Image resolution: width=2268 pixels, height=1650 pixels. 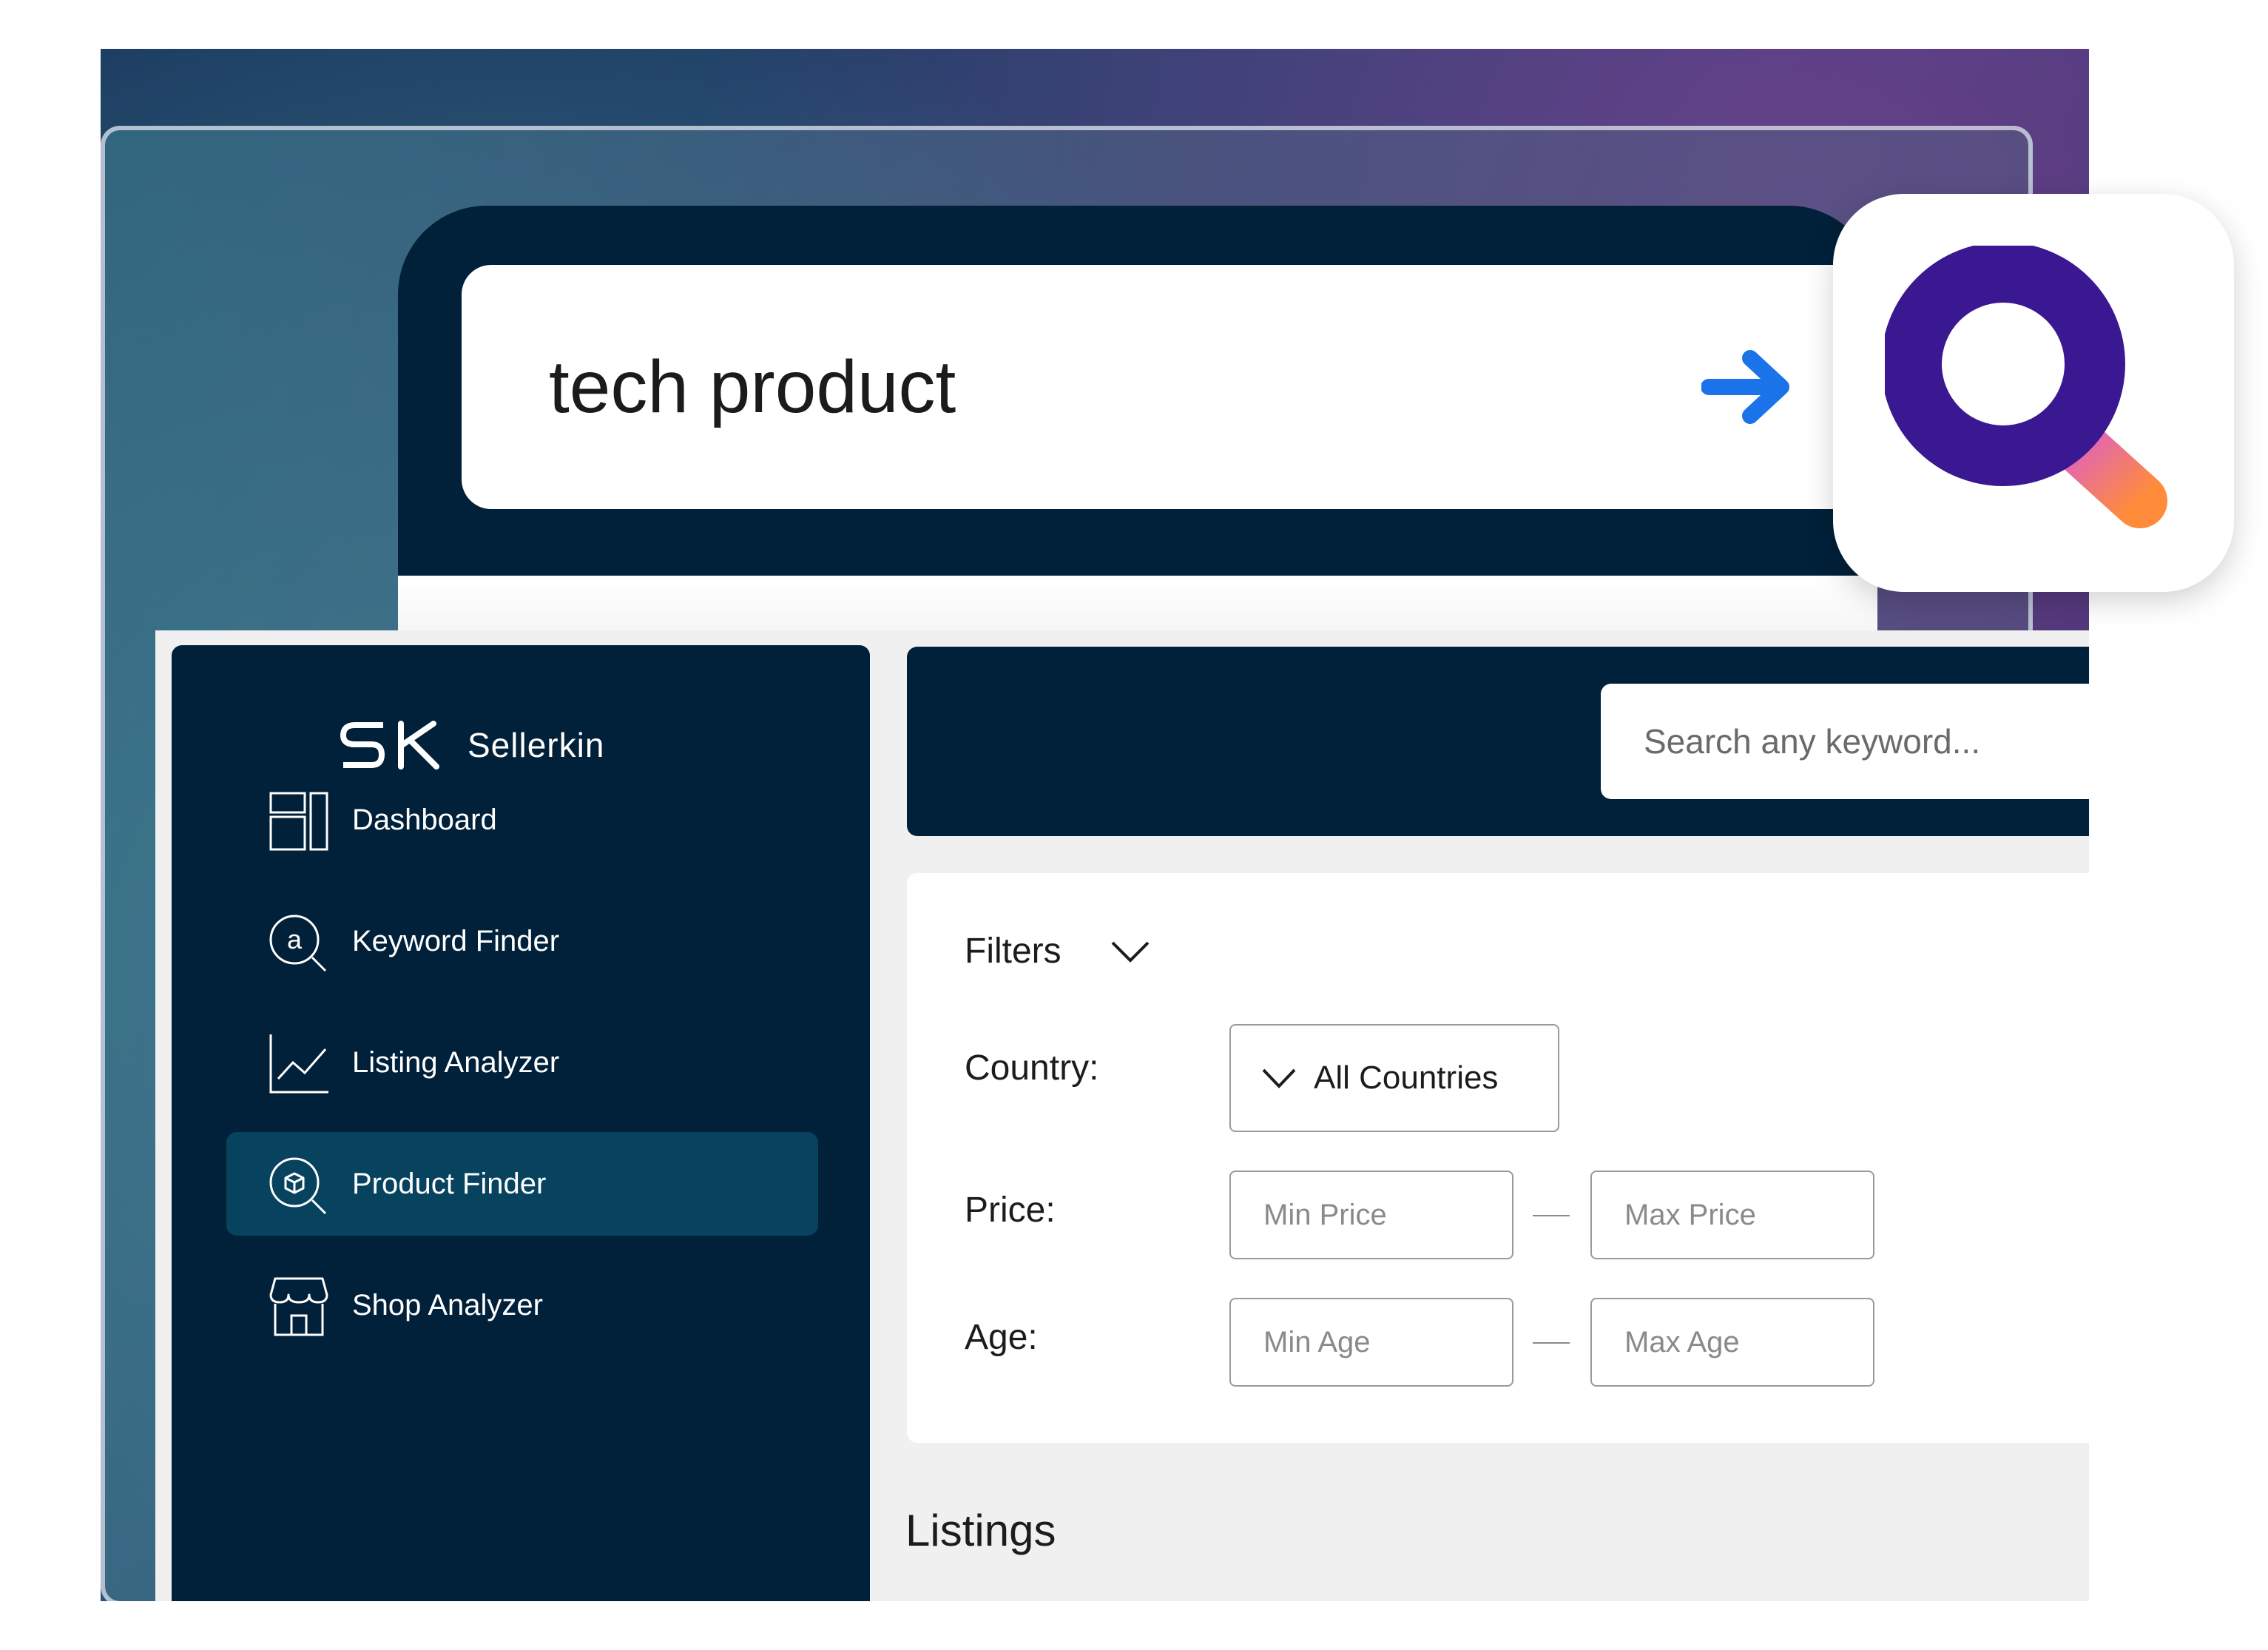 What do you see at coordinates (447, 1305) in the screenshot?
I see `sidebar-item-label: Shop Analyzer` at bounding box center [447, 1305].